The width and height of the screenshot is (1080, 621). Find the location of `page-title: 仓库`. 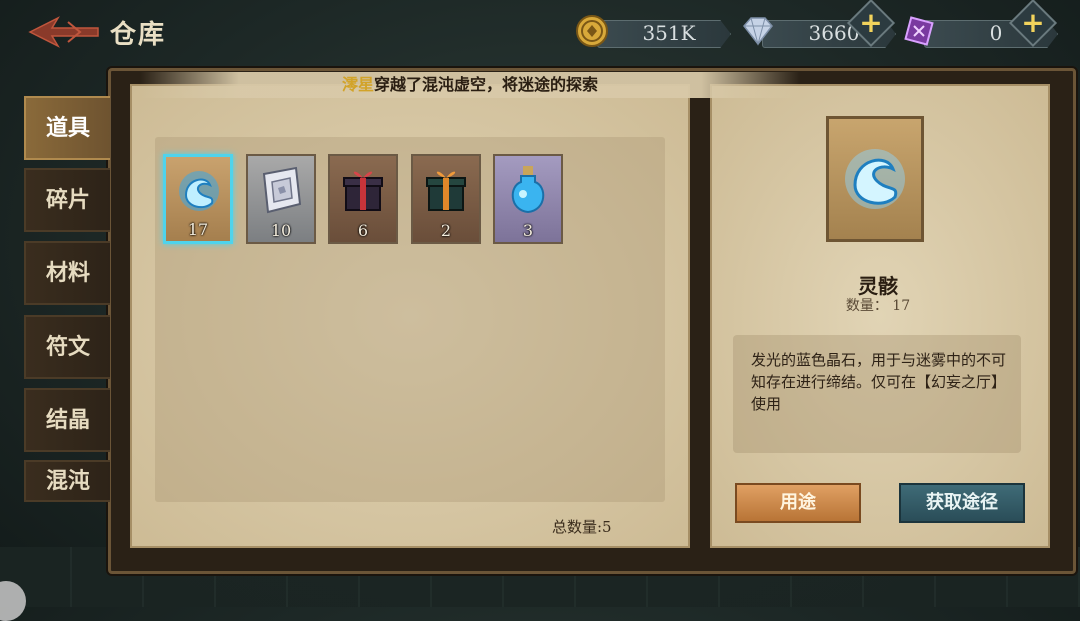

page-title: 仓库 is located at coordinates (138, 35).